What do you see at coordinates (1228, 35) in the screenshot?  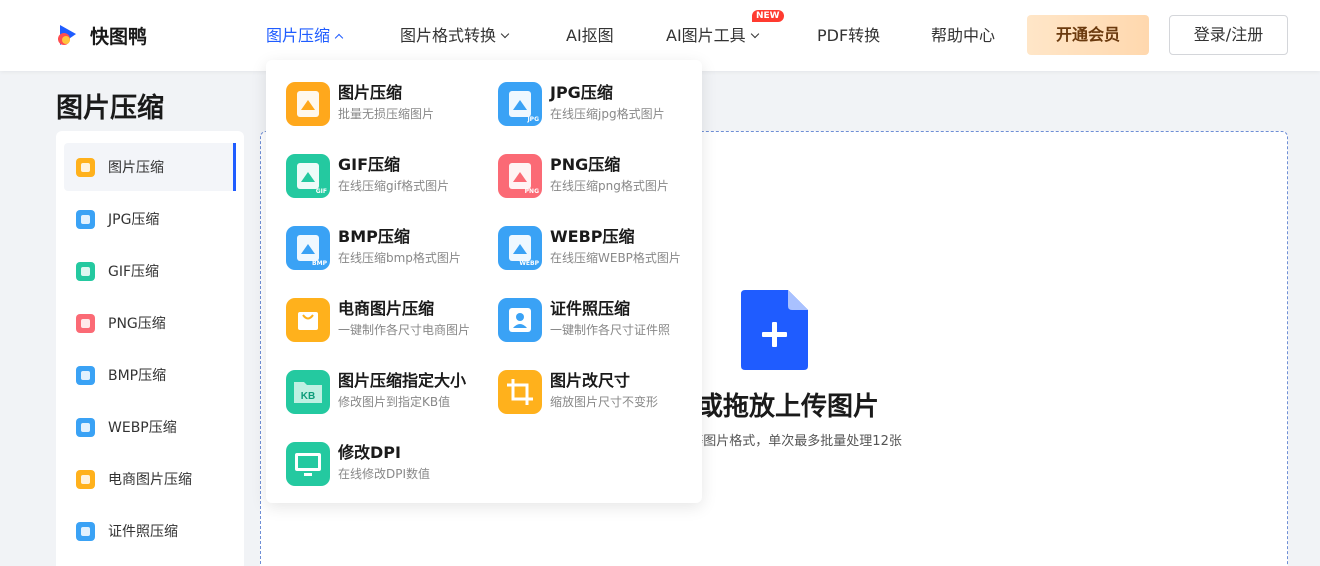 I see `login-register-button: 登录/注册` at bounding box center [1228, 35].